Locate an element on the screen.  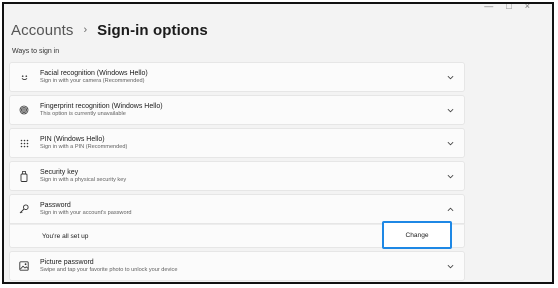
keypad-icon is located at coordinates (24, 143).